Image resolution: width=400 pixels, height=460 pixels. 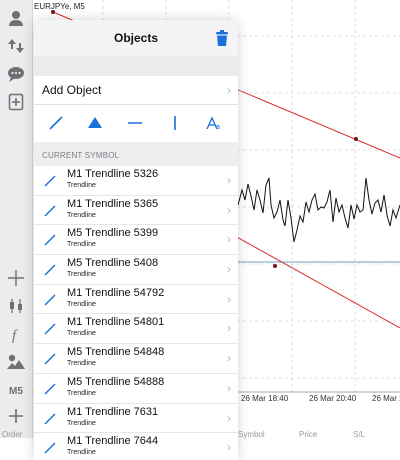 What do you see at coordinates (16, 362) in the screenshot?
I see `objects-icon` at bounding box center [16, 362].